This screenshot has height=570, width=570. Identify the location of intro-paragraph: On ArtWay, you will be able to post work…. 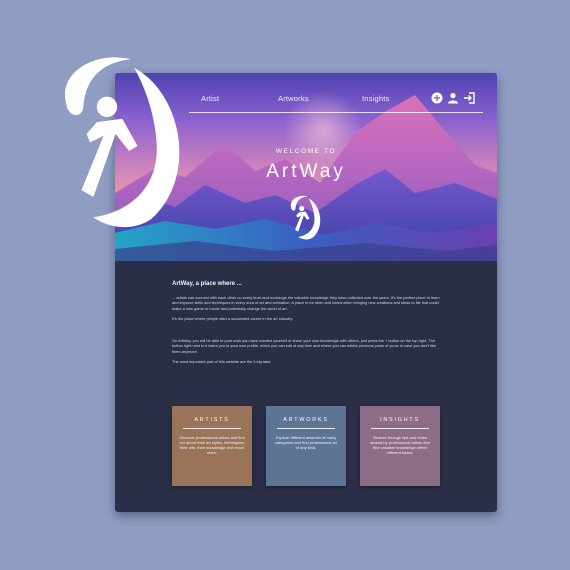
(304, 346).